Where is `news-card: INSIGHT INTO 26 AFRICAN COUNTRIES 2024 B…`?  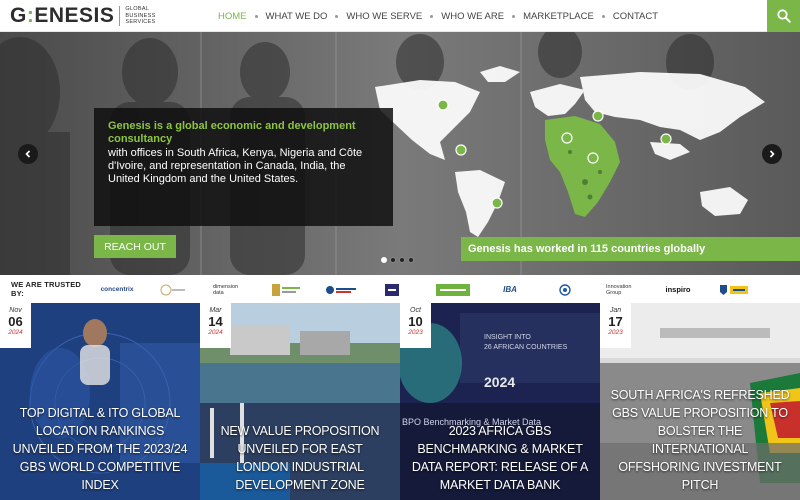
news-card: INSIGHT INTO 26 AFRICAN COUNTRIES 2024 B… is located at coordinates (500, 401).